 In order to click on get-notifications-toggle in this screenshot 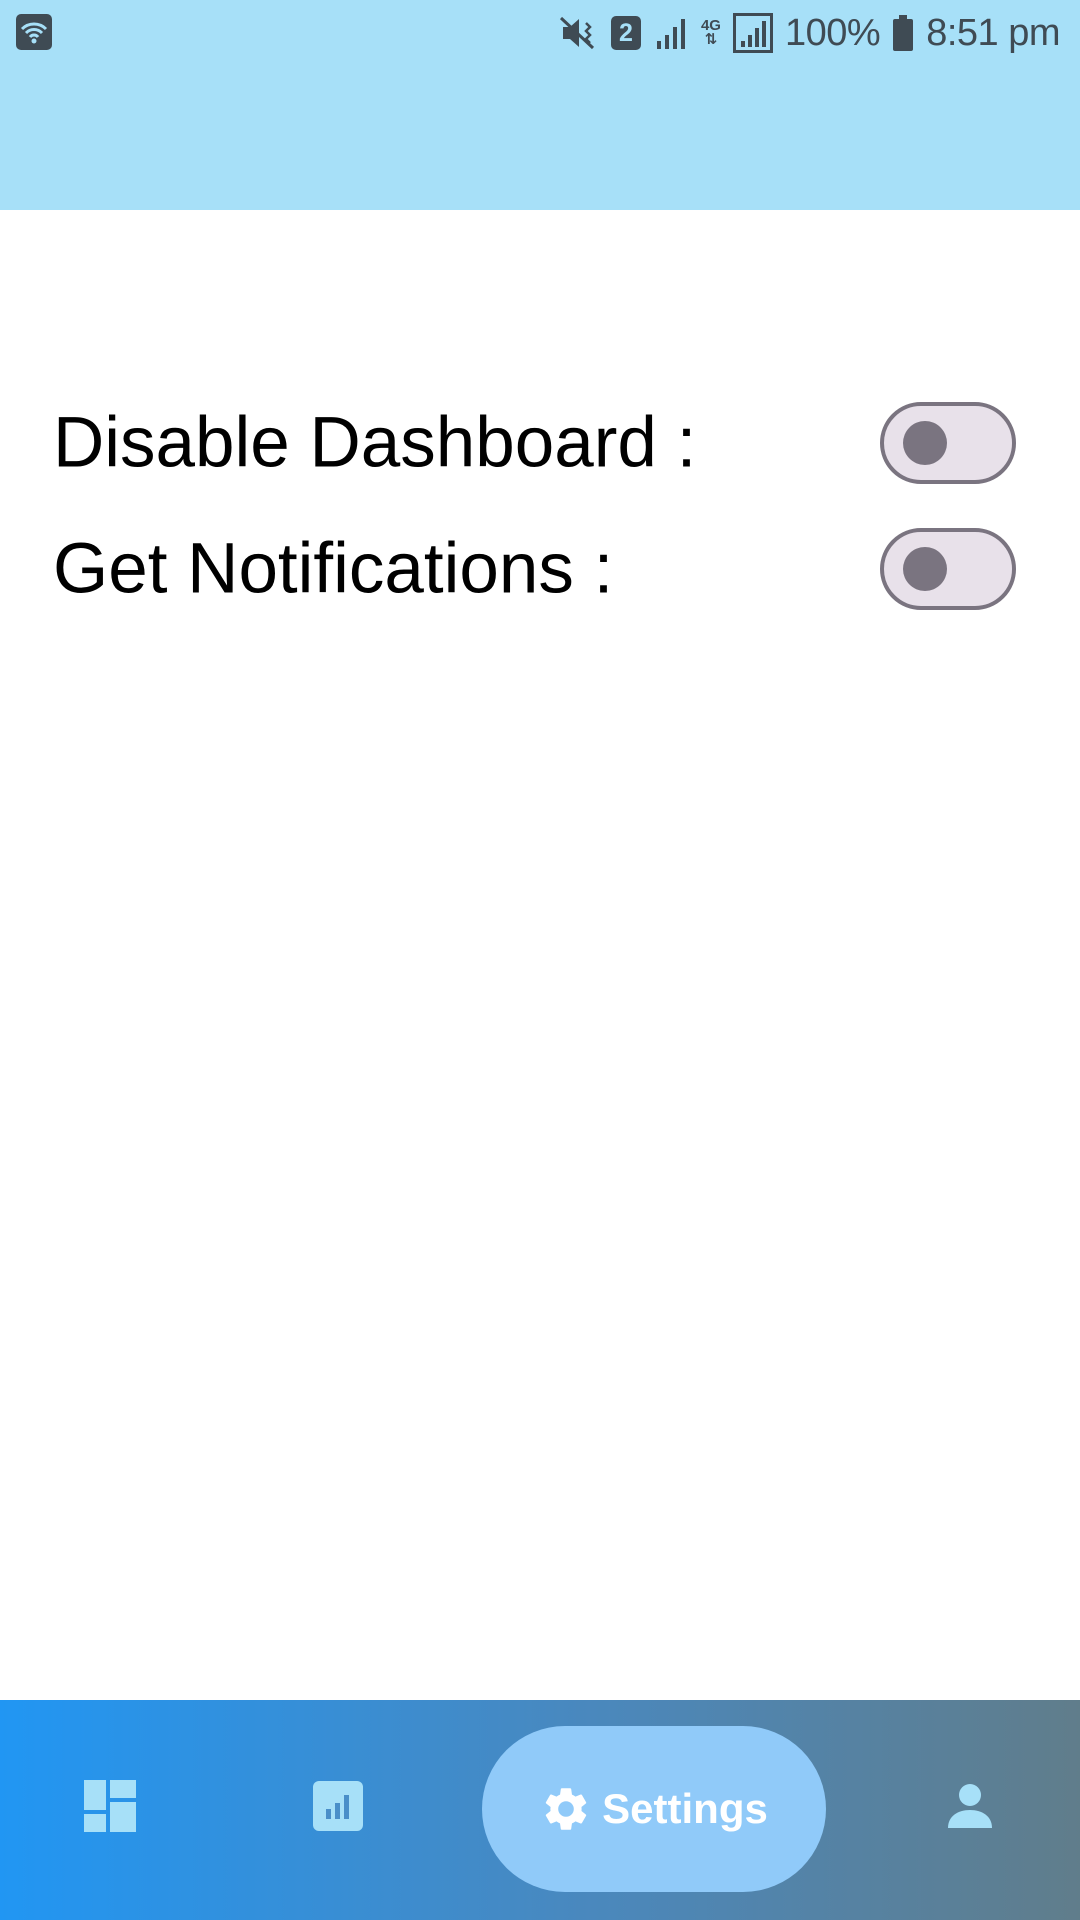, I will do `click(948, 569)`.